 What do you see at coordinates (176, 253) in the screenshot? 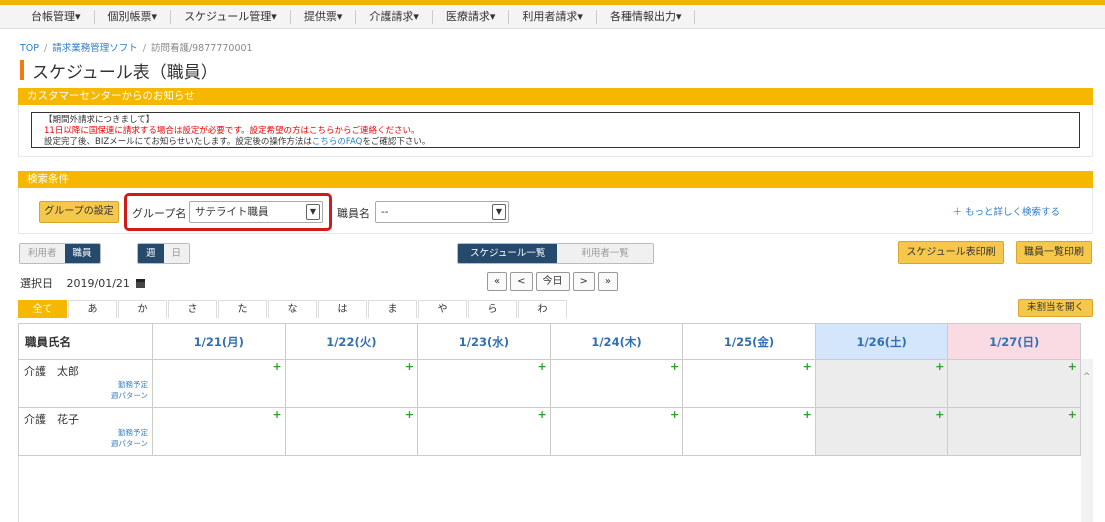
I see `toggle-day: 日` at bounding box center [176, 253].